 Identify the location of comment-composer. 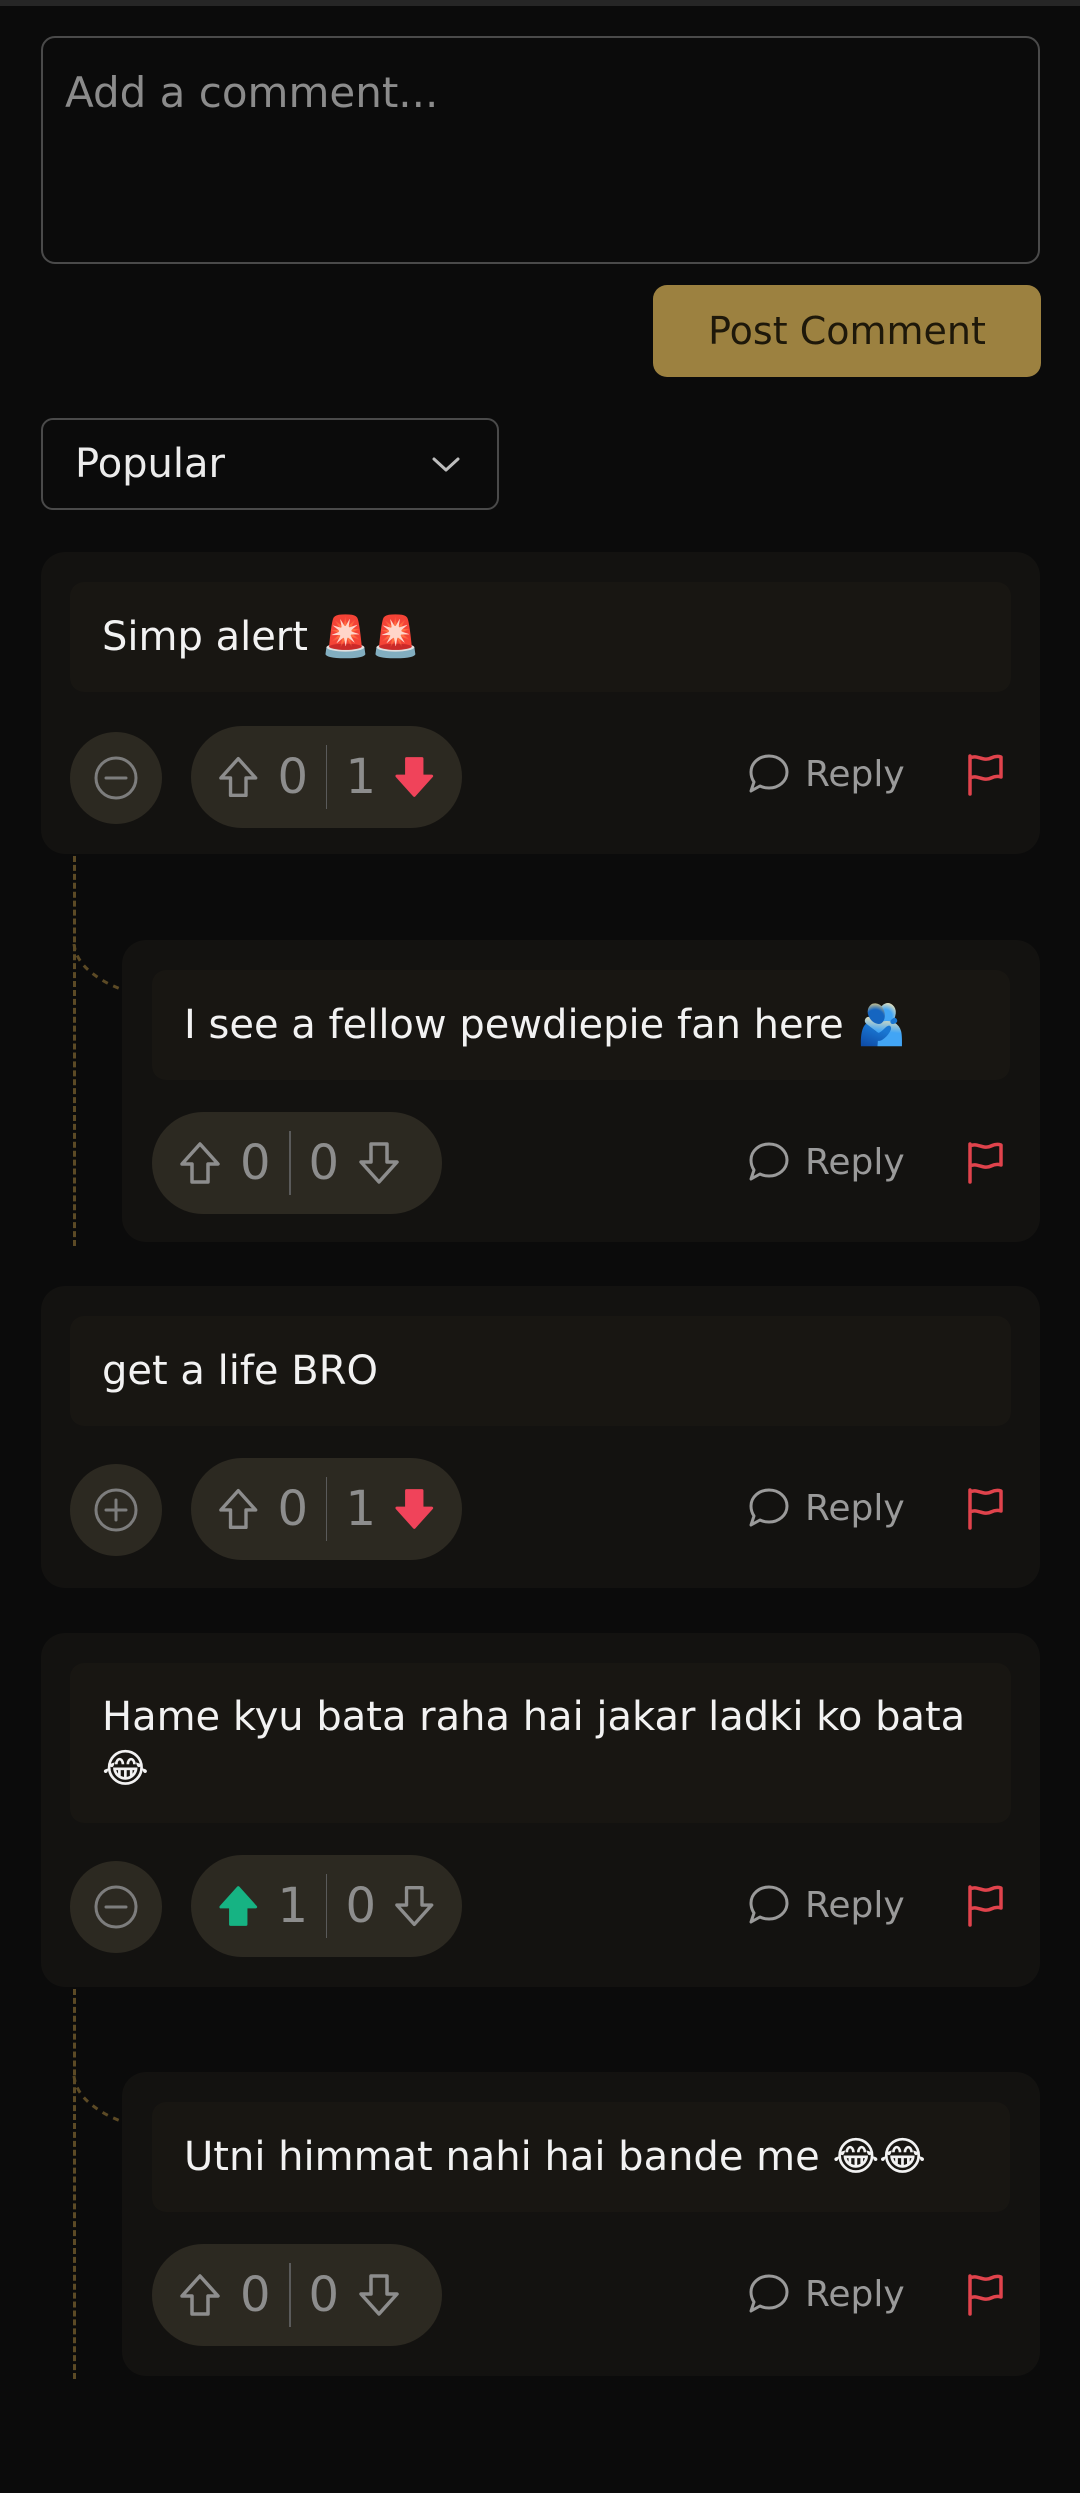
(540, 150).